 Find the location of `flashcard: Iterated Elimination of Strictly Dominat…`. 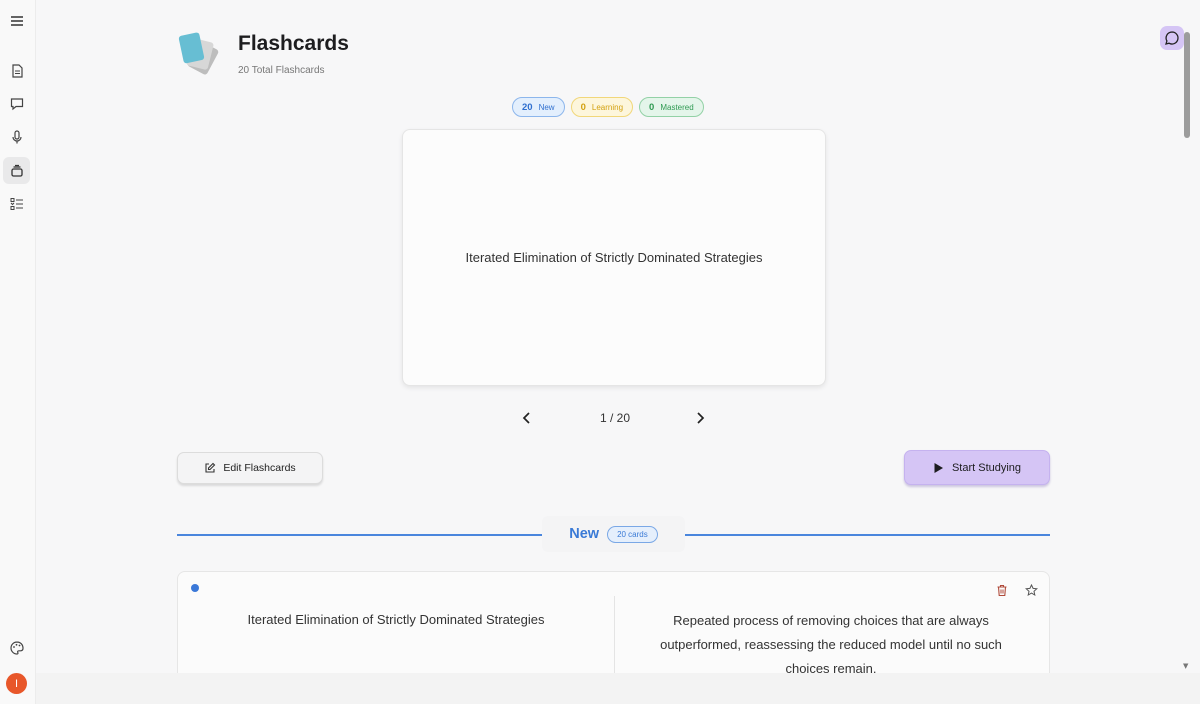

flashcard: Iterated Elimination of Strictly Dominat… is located at coordinates (614, 257).